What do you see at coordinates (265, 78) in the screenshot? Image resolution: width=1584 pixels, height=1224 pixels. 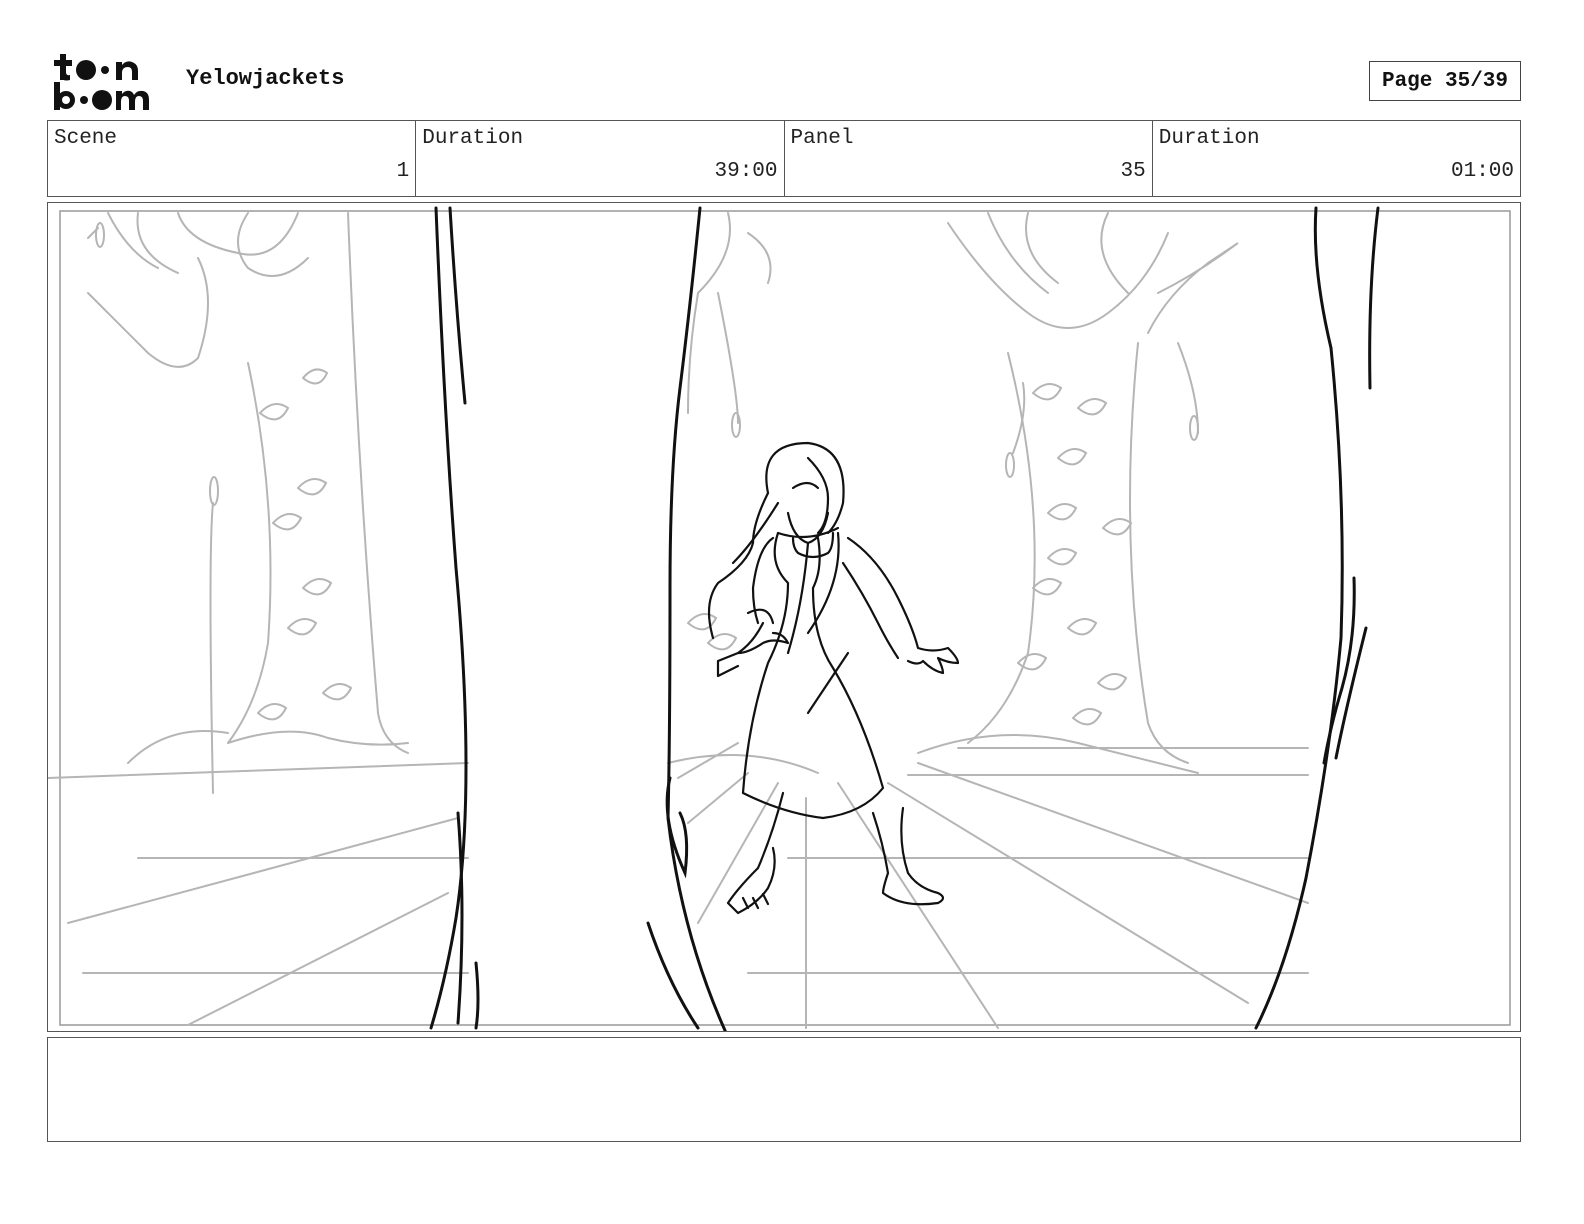 I see `project-title: Yelowjackets` at bounding box center [265, 78].